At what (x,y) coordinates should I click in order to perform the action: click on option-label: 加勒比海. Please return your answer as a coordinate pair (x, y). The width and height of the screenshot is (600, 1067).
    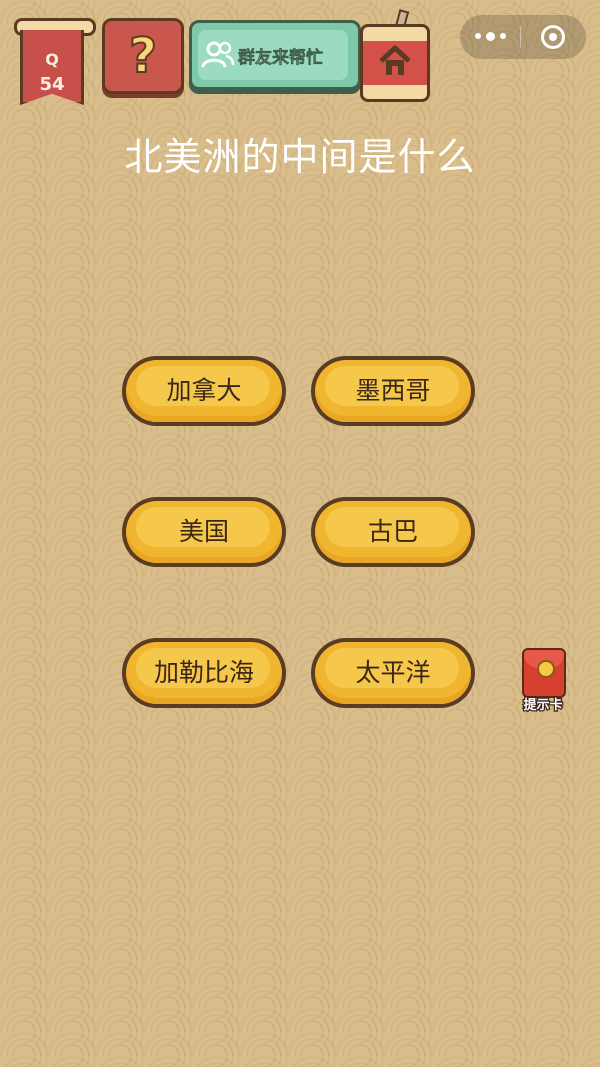
    Looking at the image, I should click on (203, 672).